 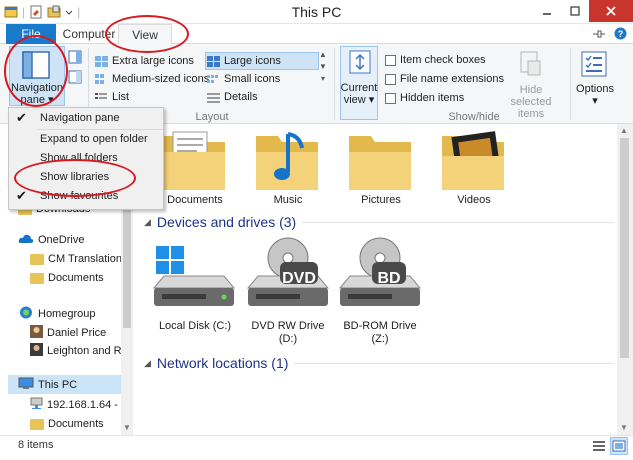 What do you see at coordinates (389, 278) in the screenshot?
I see `bd-badge: BD` at bounding box center [389, 278].